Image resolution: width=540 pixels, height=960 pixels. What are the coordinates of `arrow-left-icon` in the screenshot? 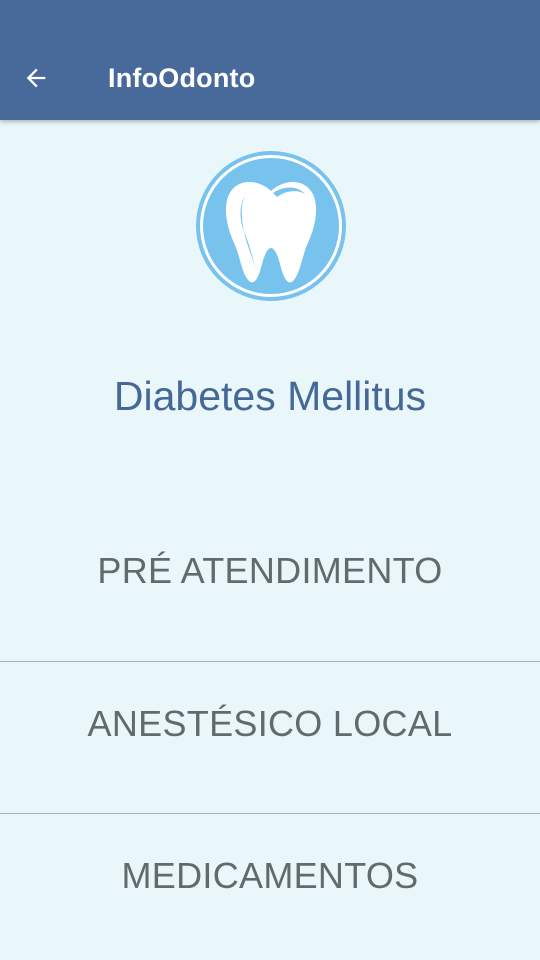 It's located at (36, 78).